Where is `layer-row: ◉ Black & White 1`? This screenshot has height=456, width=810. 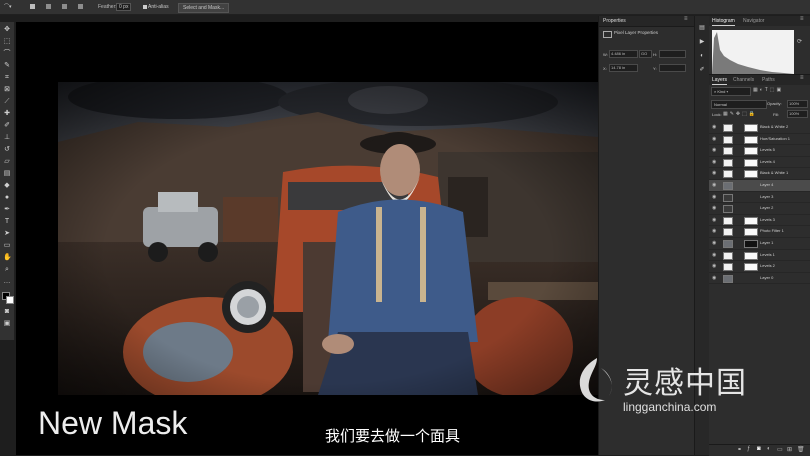
layer-row: ◉ Black & White 1 is located at coordinates (759, 174).